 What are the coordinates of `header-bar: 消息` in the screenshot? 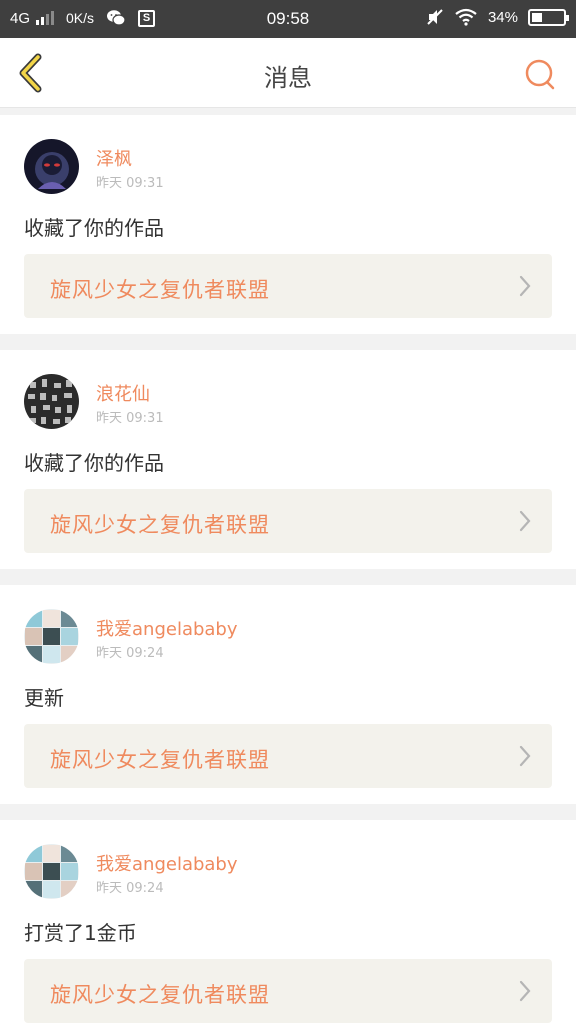 It's located at (288, 73).